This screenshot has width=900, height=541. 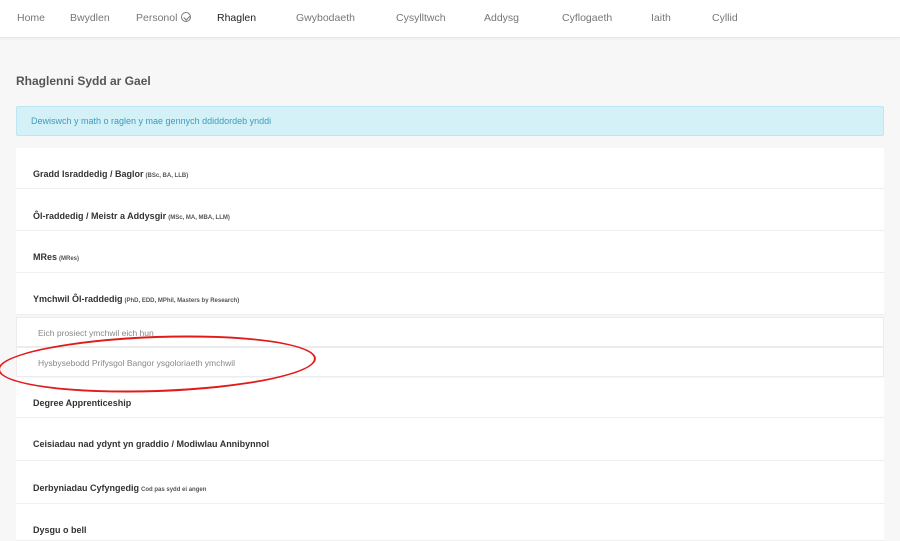 I want to click on nav-home: Home, so click(x=31, y=18).